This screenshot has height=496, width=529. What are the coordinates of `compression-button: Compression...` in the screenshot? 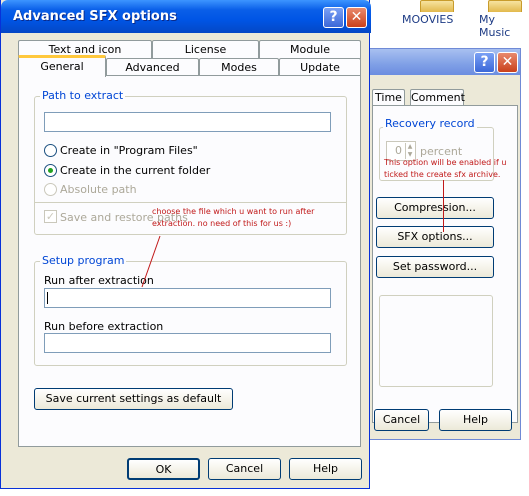 It's located at (435, 208).